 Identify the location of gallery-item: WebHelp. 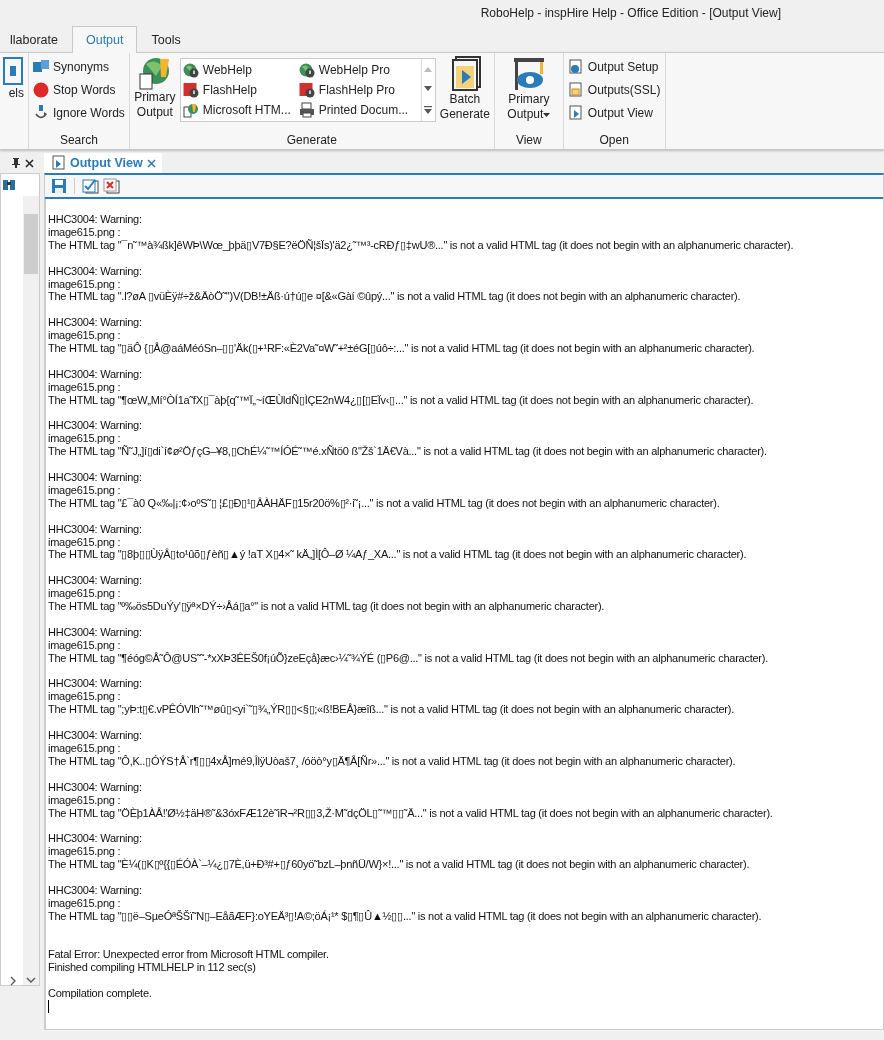
(240, 70).